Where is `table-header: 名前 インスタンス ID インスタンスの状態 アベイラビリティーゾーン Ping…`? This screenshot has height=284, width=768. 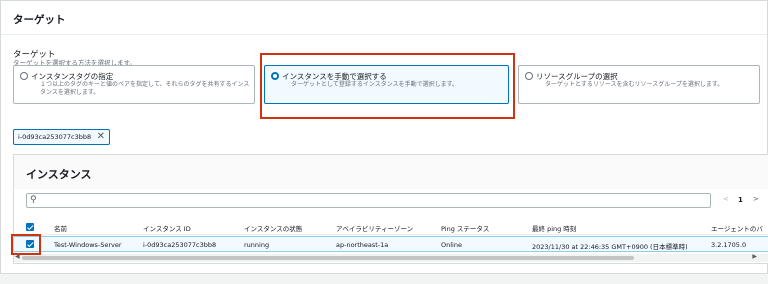 table-header: 名前 インスタンス ID インスタンスの状態 アベイラビリティーゾーン Ping… is located at coordinates (391, 227).